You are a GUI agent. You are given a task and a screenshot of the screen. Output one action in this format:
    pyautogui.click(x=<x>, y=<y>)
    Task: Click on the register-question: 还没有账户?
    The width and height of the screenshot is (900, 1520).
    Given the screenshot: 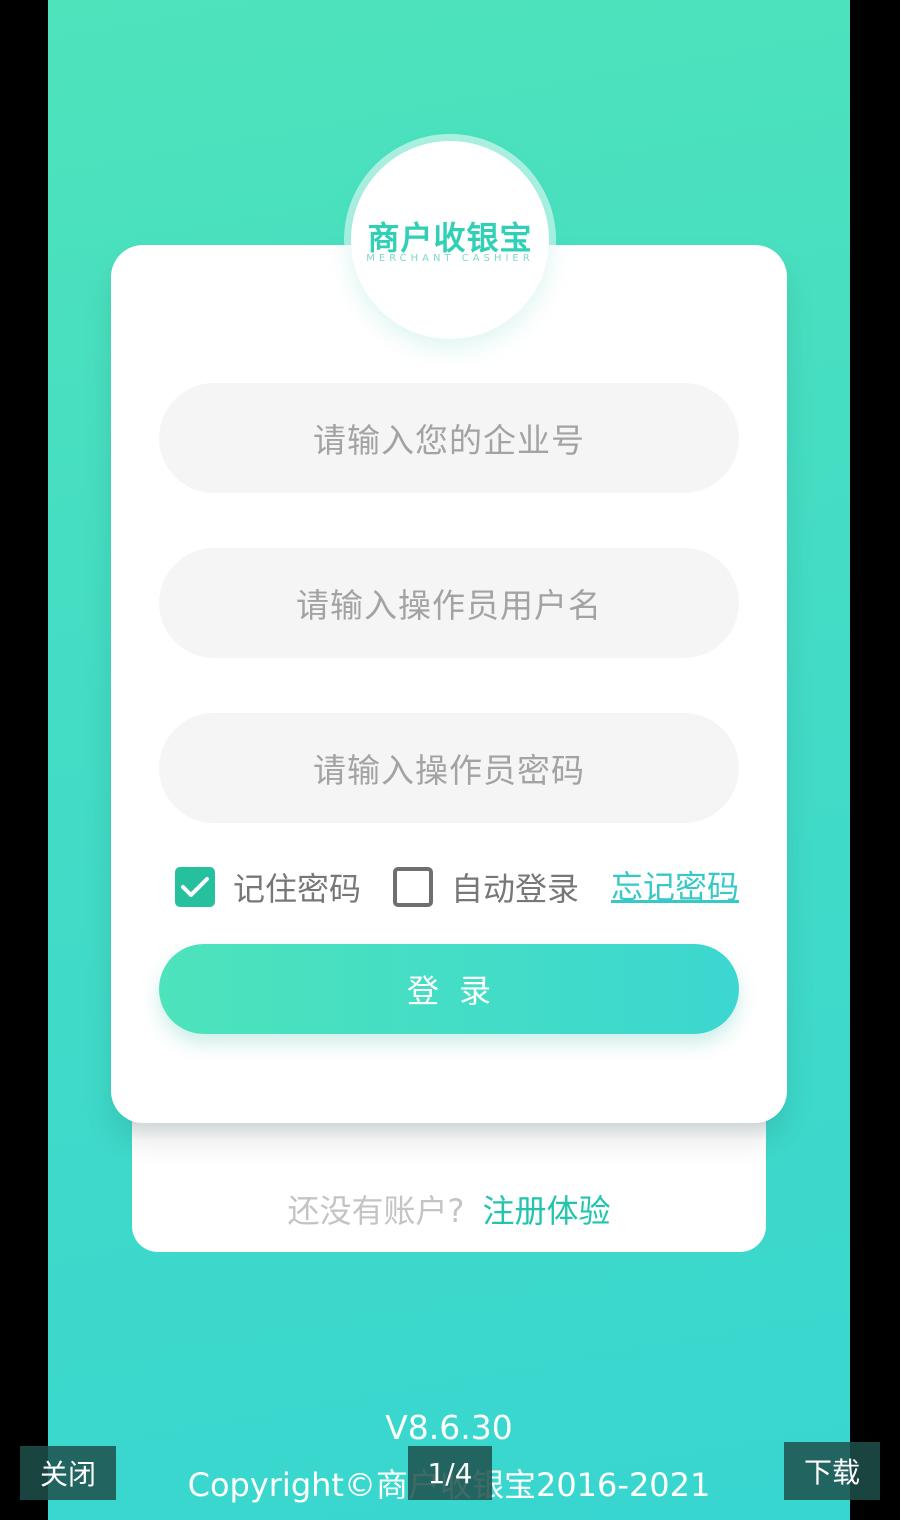 What is the action you would take?
    pyautogui.click(x=376, y=1211)
    